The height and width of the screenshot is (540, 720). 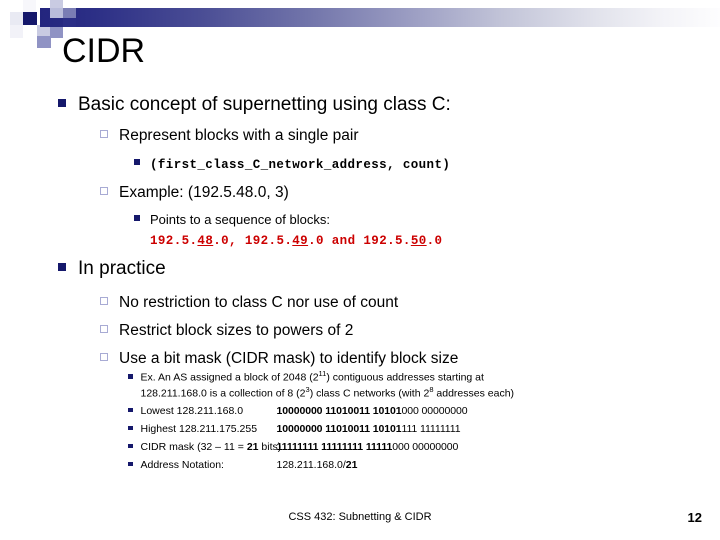 I want to click on bullet-example: Example: (192.5.48.0, 3), so click(x=194, y=192).